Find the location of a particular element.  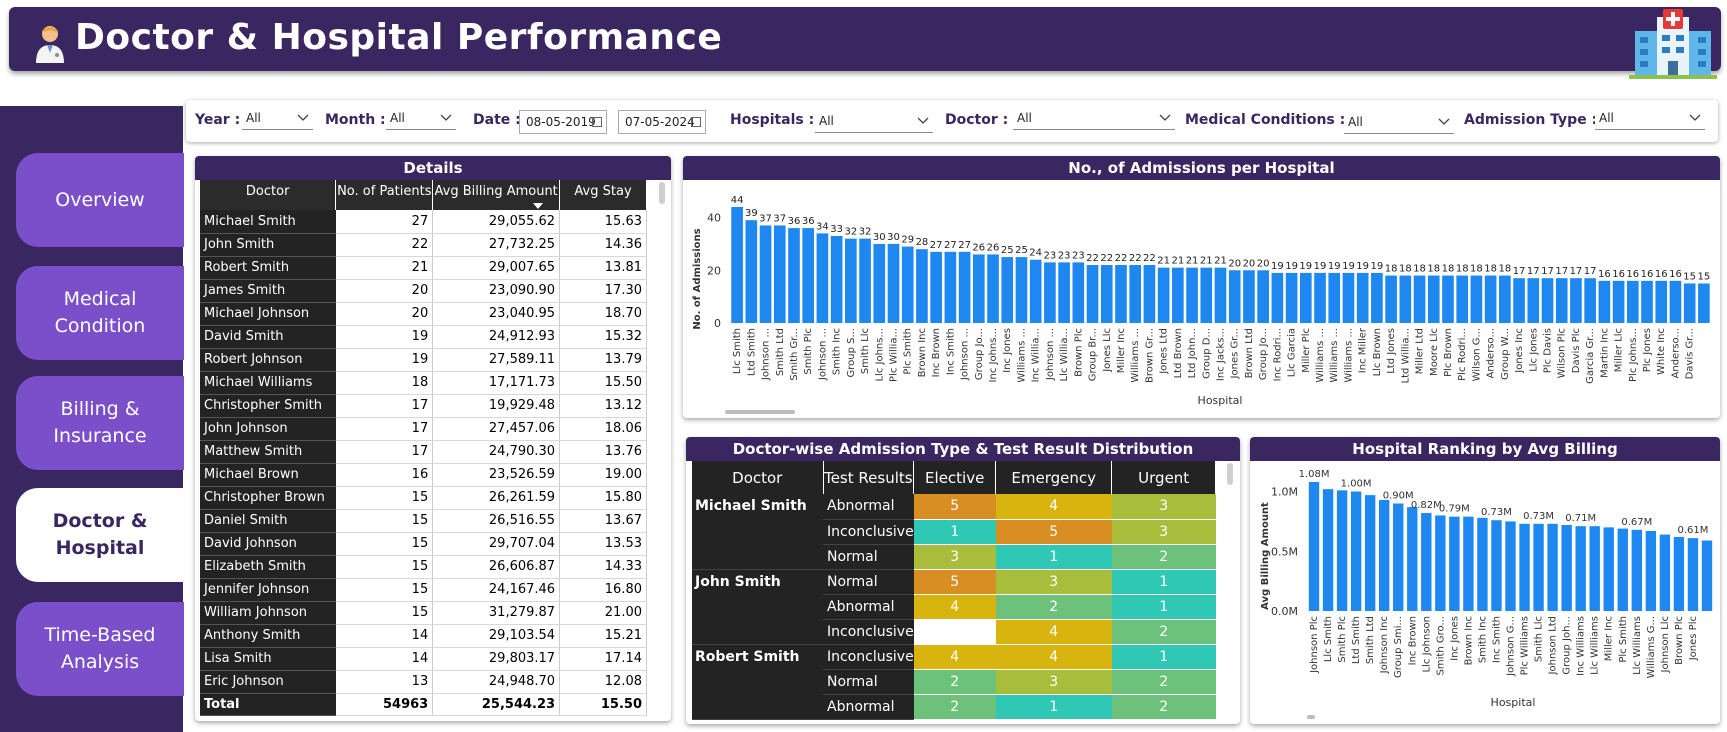

col-doctor: Doctor is located at coordinates (268, 195).